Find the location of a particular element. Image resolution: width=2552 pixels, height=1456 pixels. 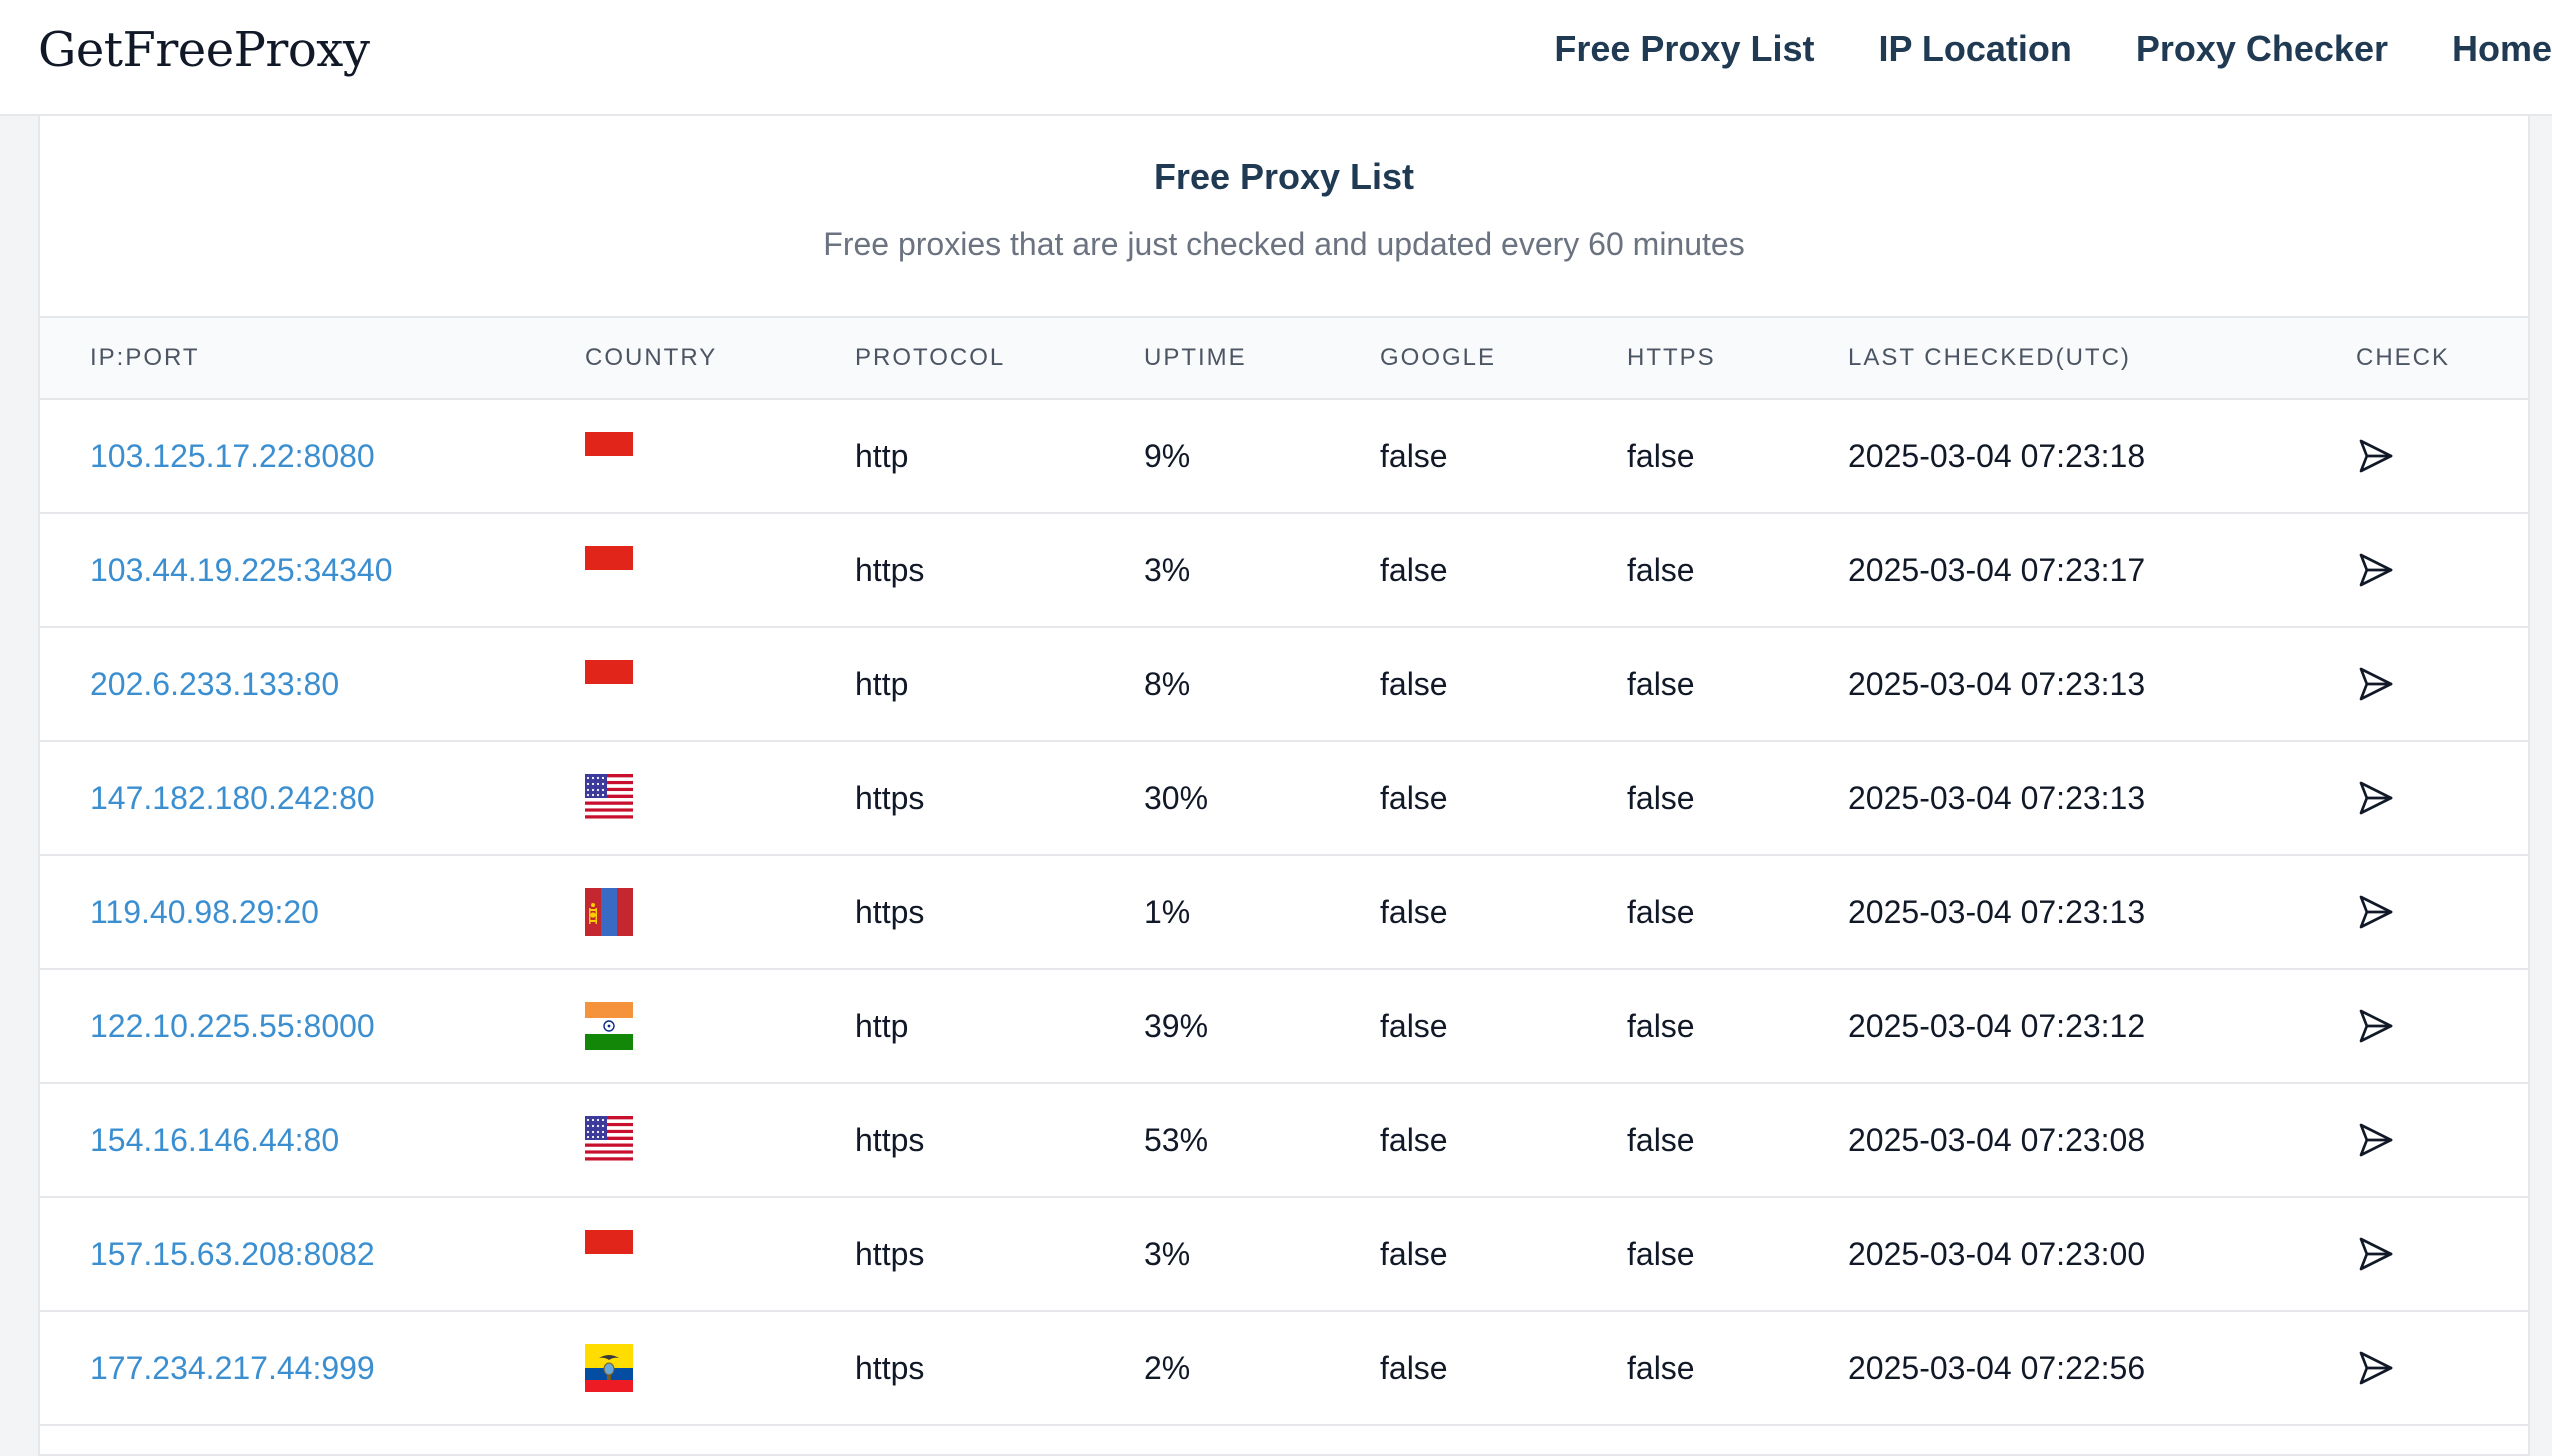

ip-port-link: 122.10.225.55:8000 is located at coordinates (232, 1026).